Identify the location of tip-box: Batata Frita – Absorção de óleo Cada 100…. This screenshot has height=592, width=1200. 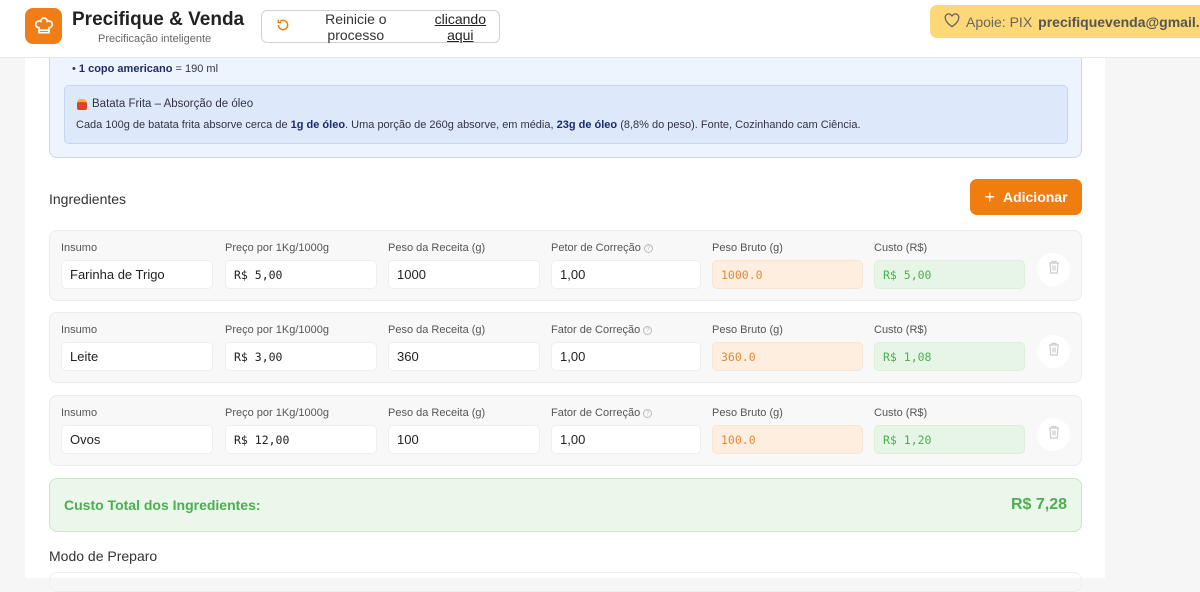
(566, 114).